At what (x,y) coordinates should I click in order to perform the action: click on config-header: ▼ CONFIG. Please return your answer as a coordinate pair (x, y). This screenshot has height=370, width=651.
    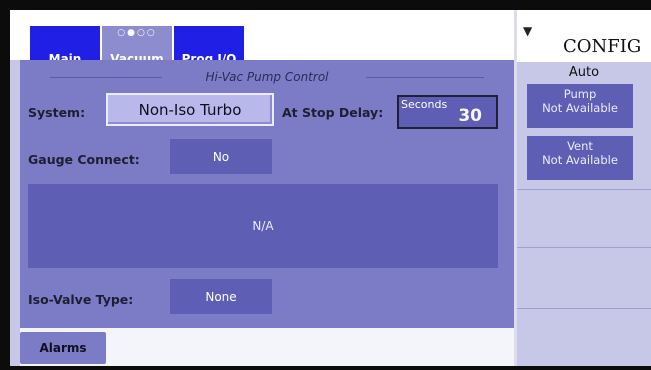
    Looking at the image, I should click on (584, 37).